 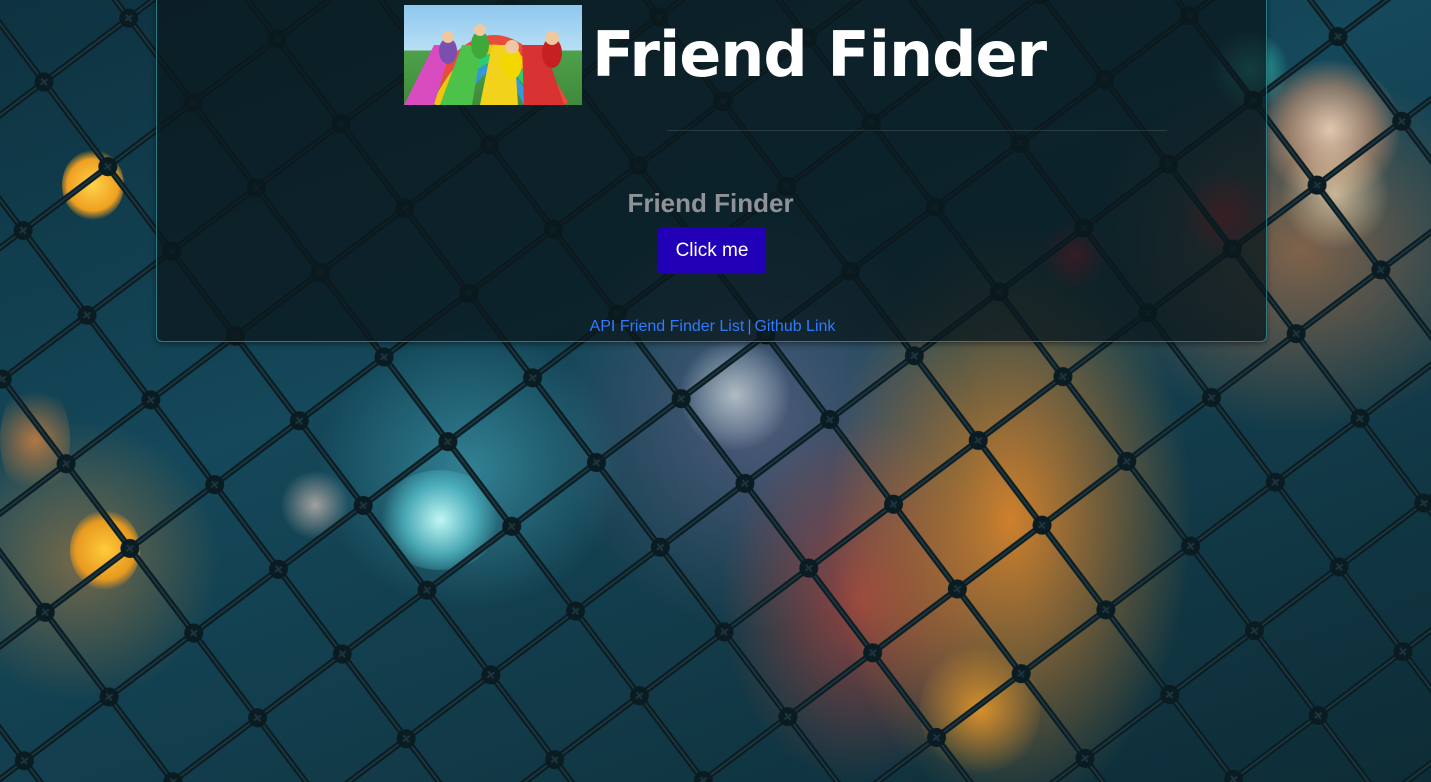 I want to click on divider, so click(x=917, y=130).